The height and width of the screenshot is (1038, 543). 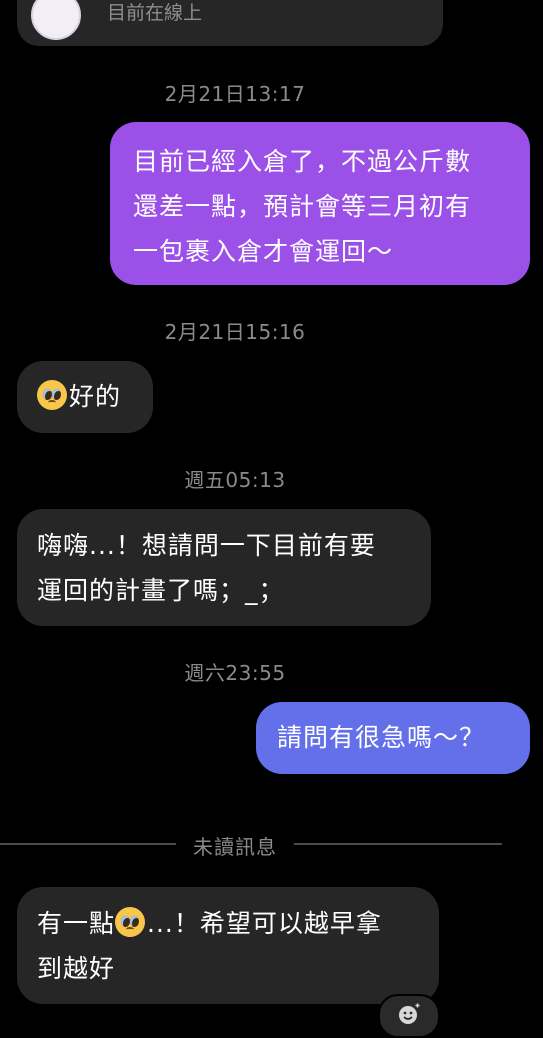 What do you see at coordinates (235, 480) in the screenshot?
I see `message-timestamp: 週五05:13` at bounding box center [235, 480].